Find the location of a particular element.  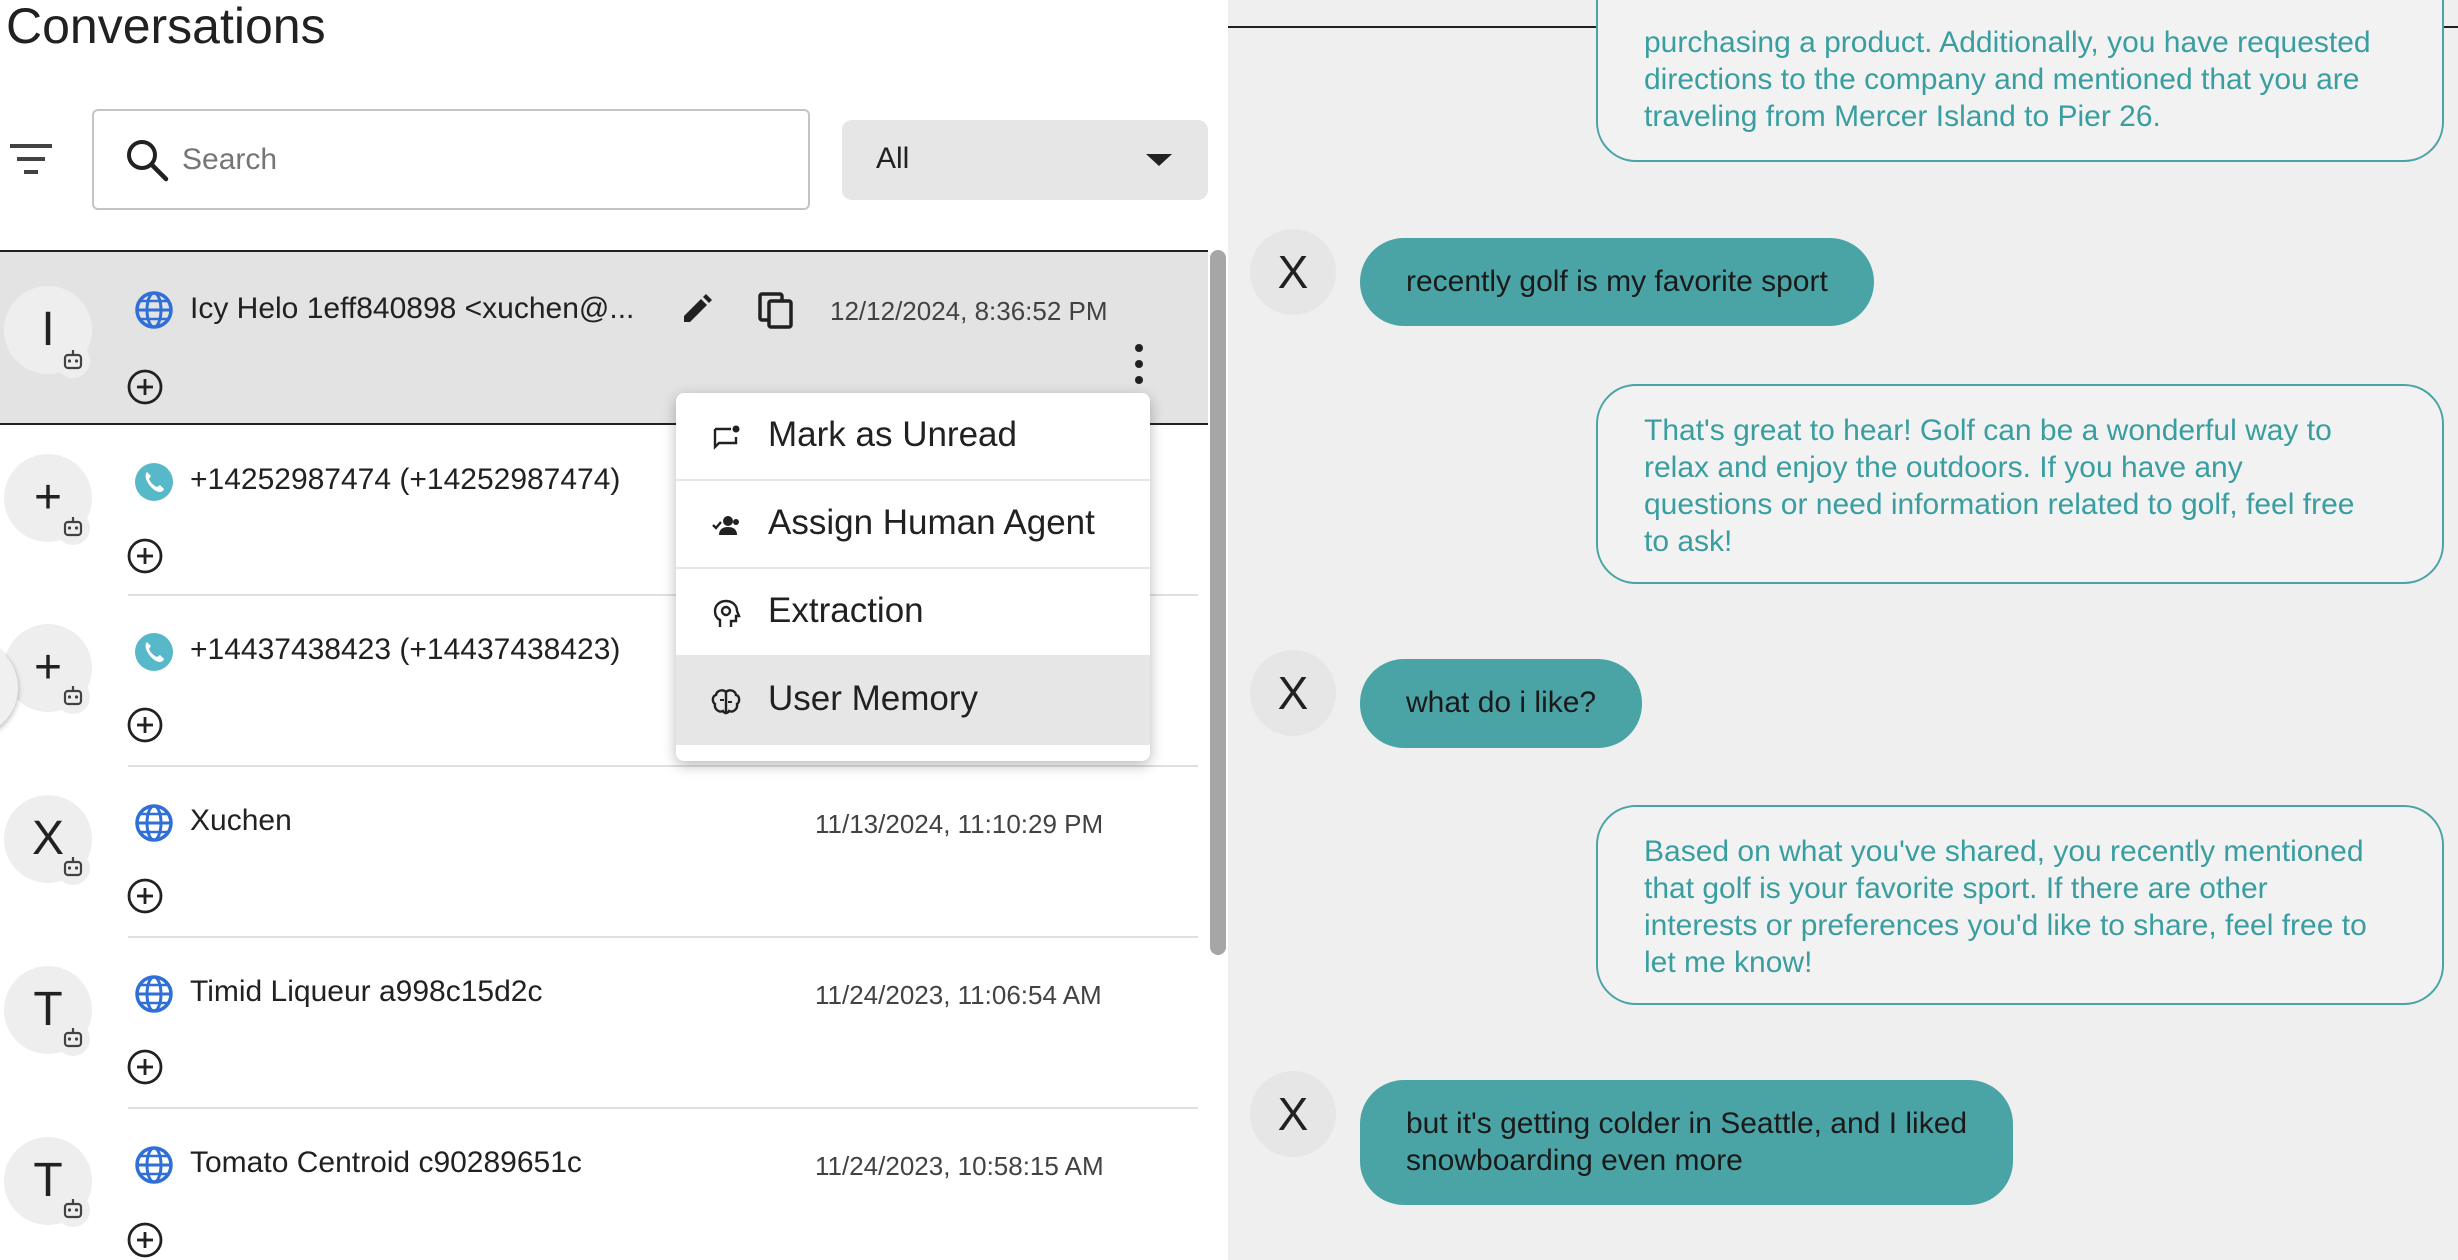

user-message: recently golf is my favorite sport is located at coordinates (1617, 282).